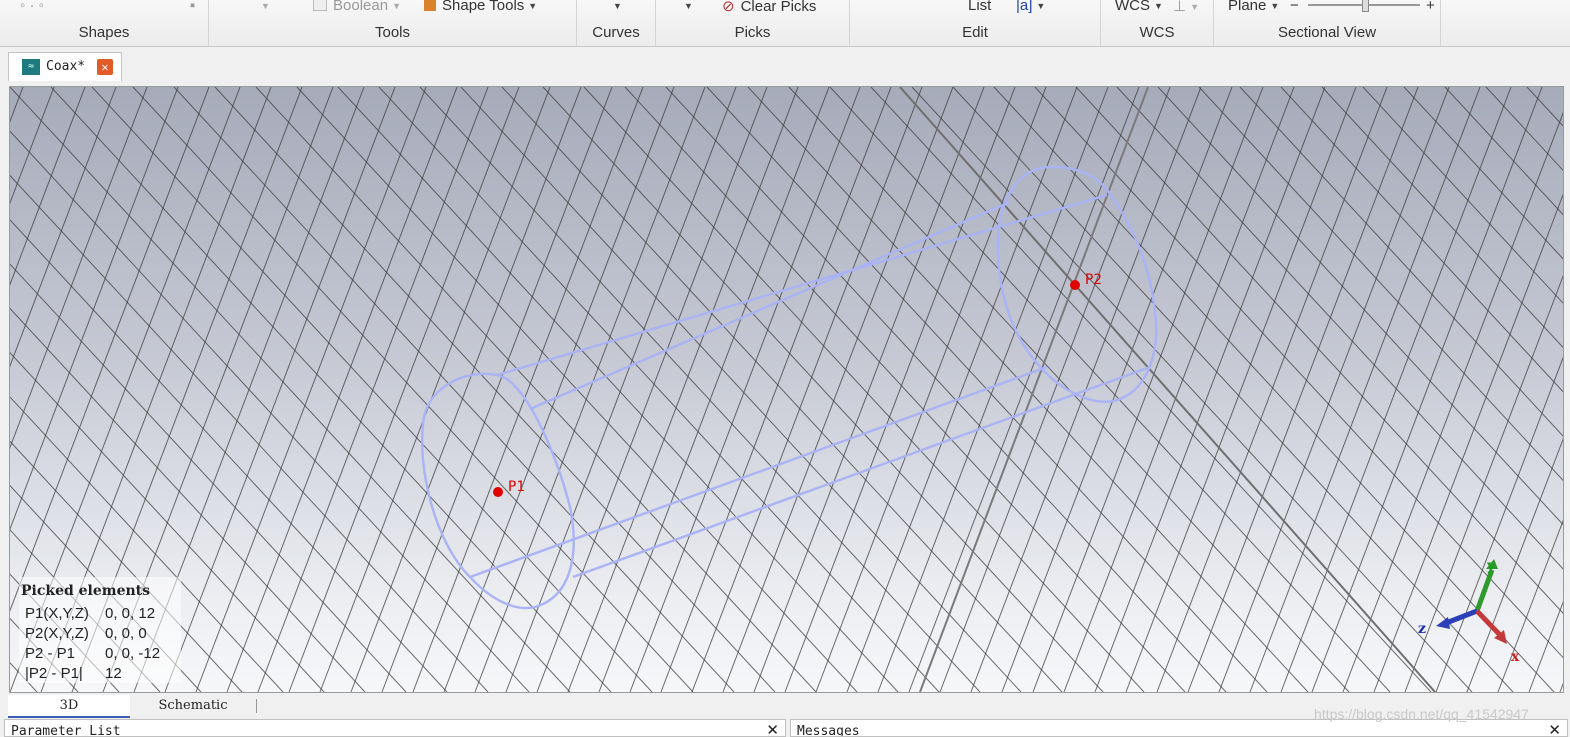 The width and height of the screenshot is (1570, 737). I want to click on shape-tools-button: Shape Tools ▼, so click(480, 7).